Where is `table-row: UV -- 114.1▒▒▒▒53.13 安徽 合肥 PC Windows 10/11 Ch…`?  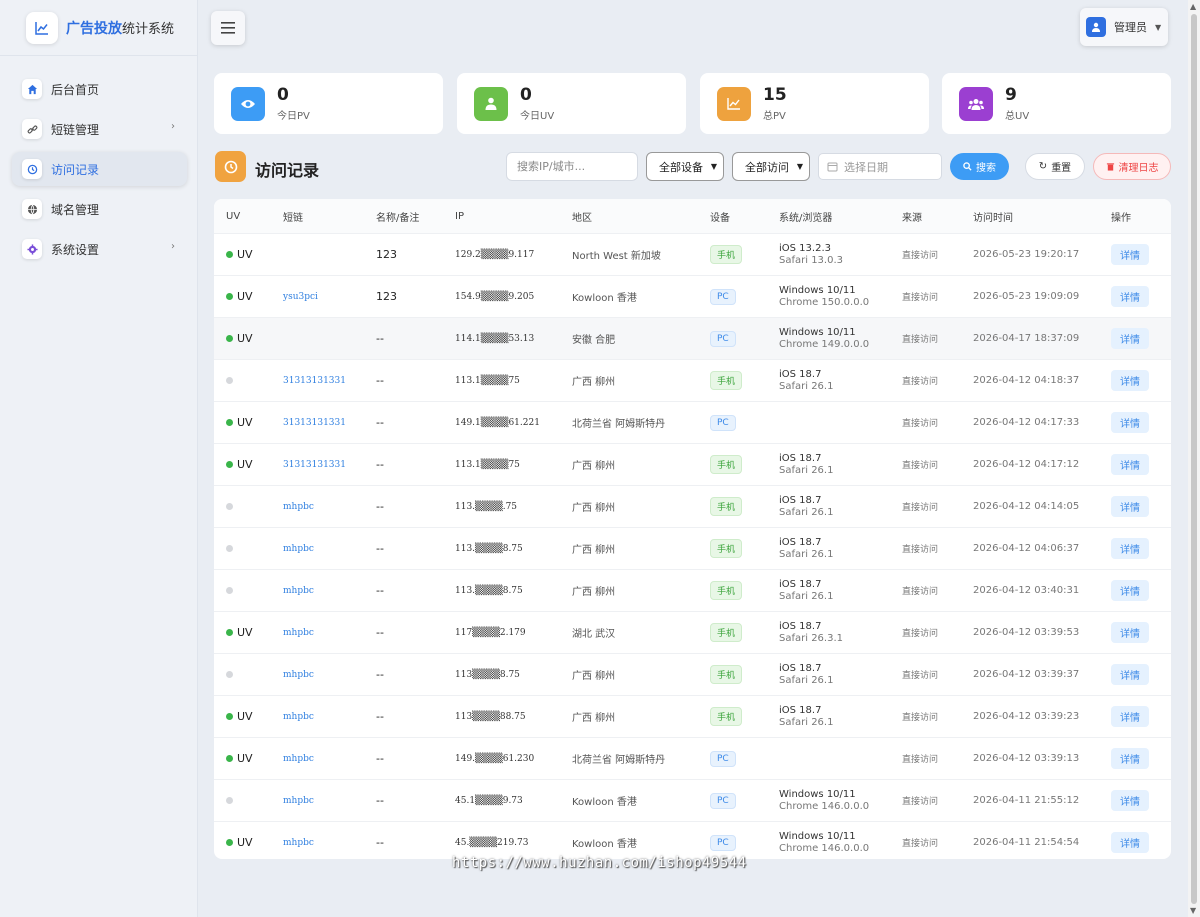
table-row: UV -- 114.1▒▒▒▒53.13 安徽 合肥 PC Windows 10/11 Ch… is located at coordinates (692, 339).